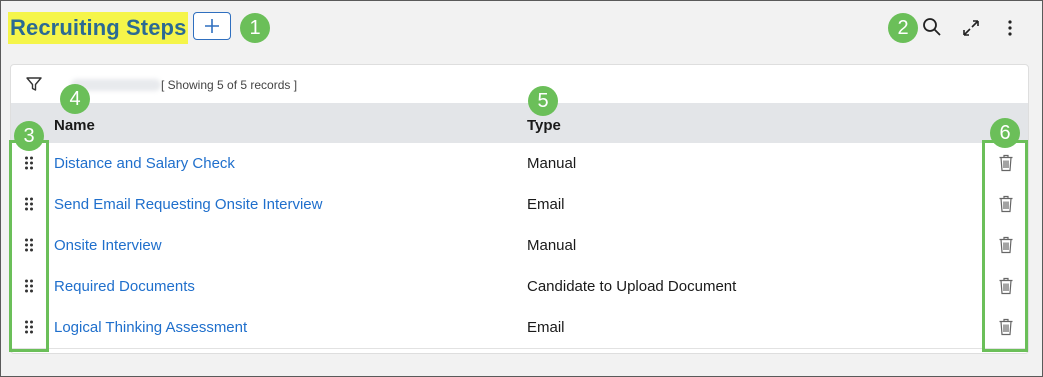 The width and height of the screenshot is (1043, 377). What do you see at coordinates (519, 164) in the screenshot?
I see `table-row: Distance and Salary Check Manual` at bounding box center [519, 164].